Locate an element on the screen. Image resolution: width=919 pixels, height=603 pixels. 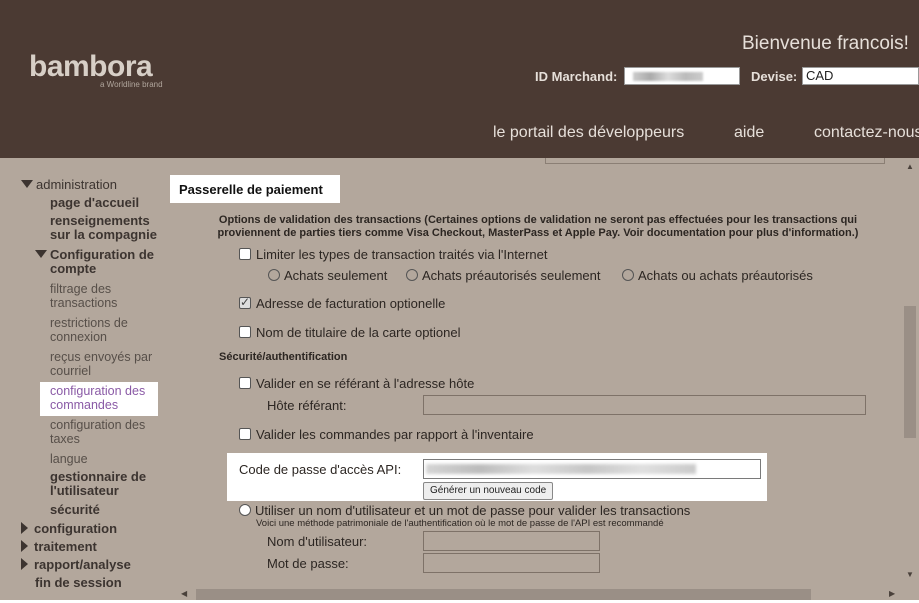
password-label: Mot de passe: is located at coordinates (308, 563).